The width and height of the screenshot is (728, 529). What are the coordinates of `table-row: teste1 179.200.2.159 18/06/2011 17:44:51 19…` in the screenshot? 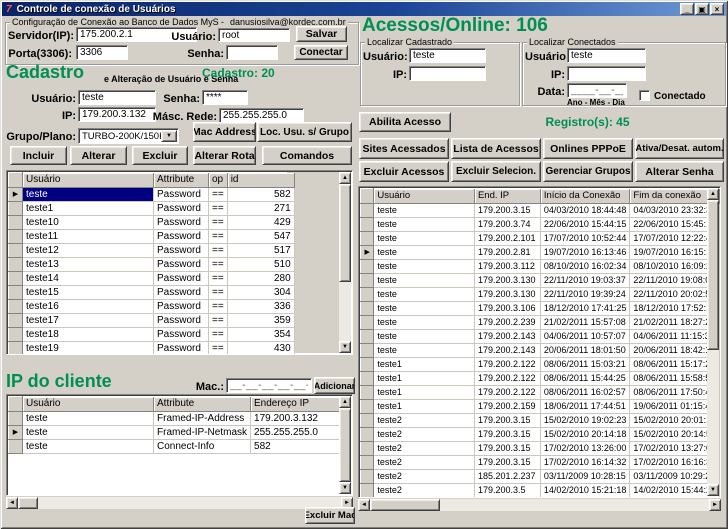 It's located at (539, 406).